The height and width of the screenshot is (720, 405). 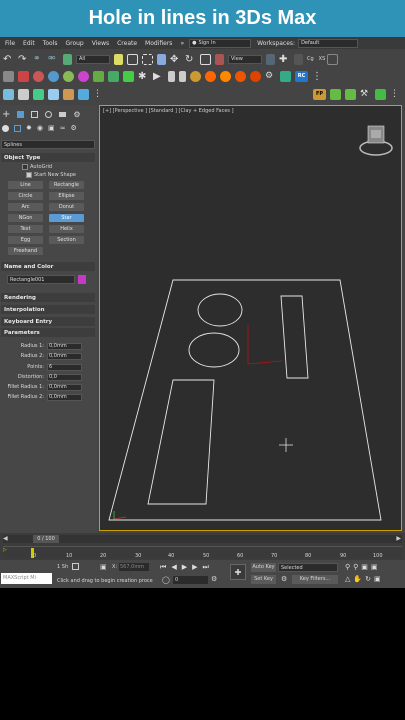 I want to click on freehand-button: Freehand, so click(x=25, y=251).